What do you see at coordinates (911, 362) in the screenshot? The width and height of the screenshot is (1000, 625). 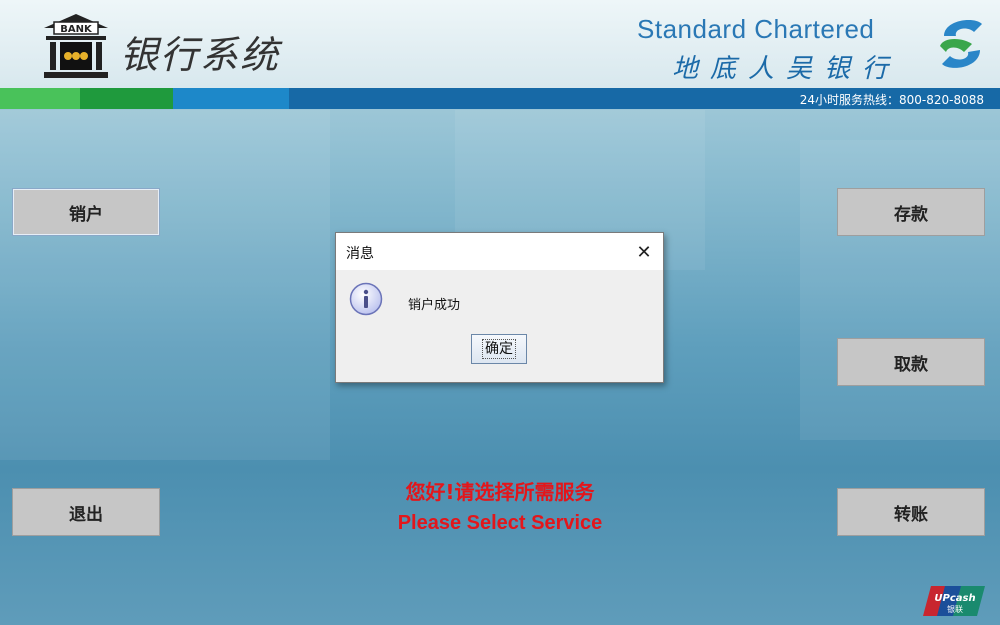 I see `withdraw-button: 取款` at bounding box center [911, 362].